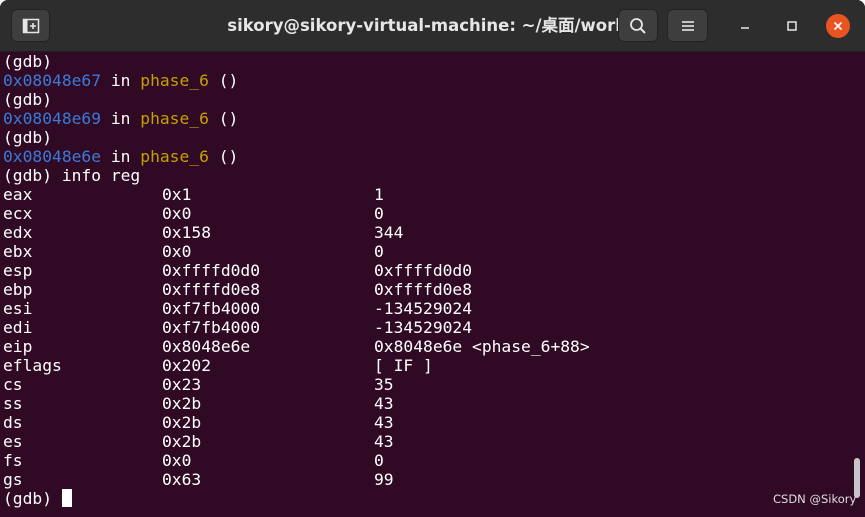 Image resolution: width=865 pixels, height=517 pixels. Describe the element at coordinates (428, 384) in the screenshot. I see `register-row: cs 0x23 35` at that location.